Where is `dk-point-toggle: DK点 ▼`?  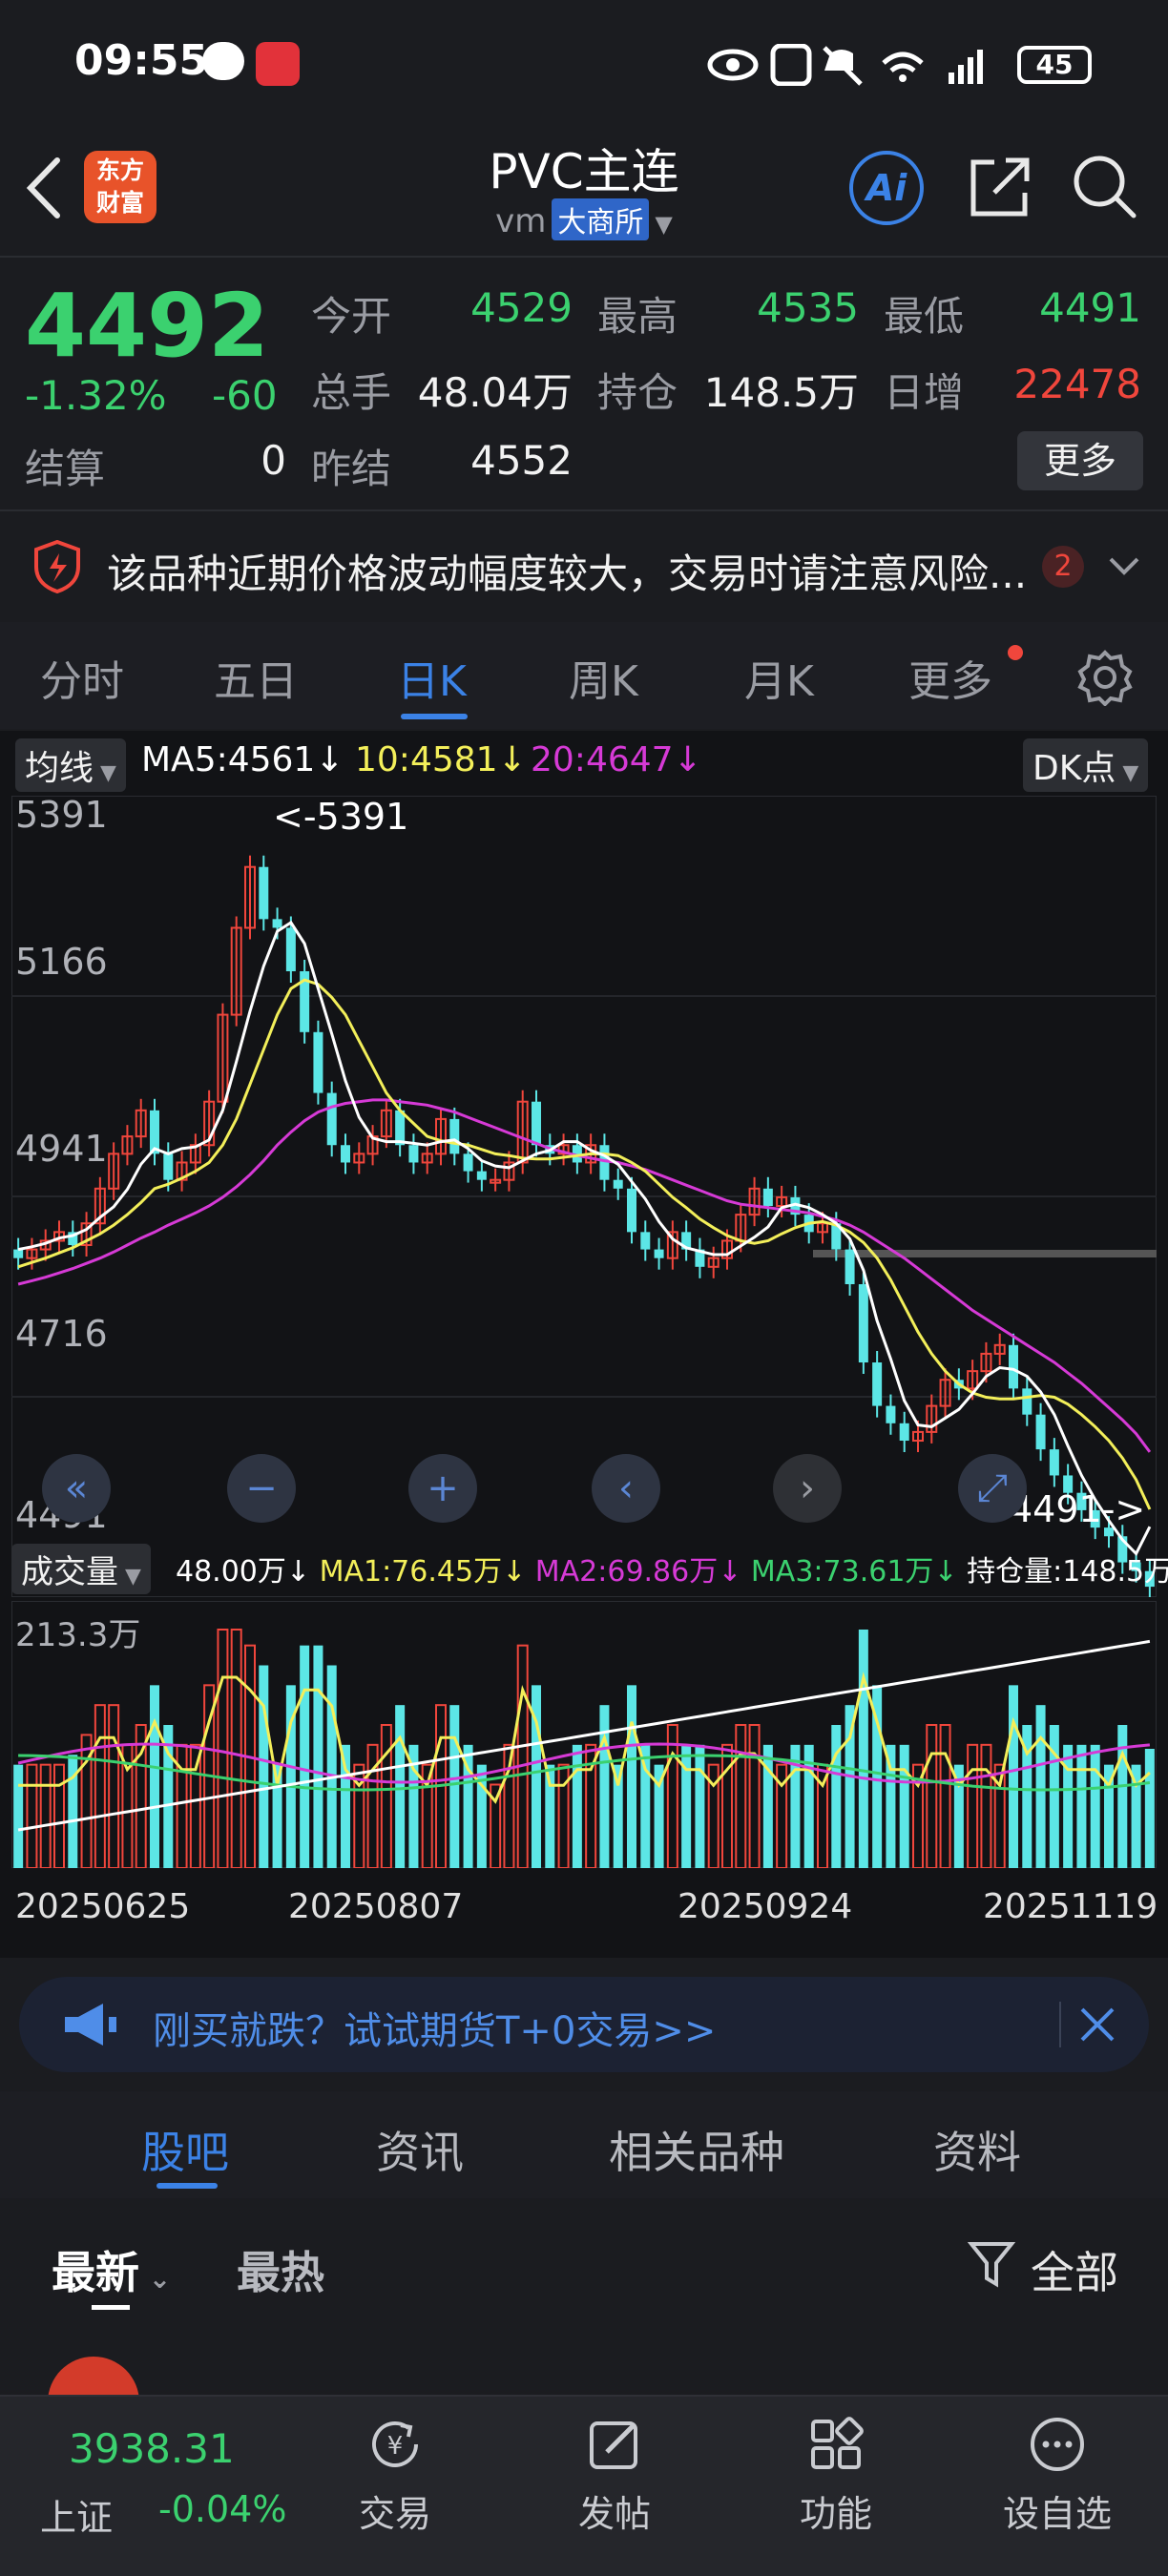 dk-point-toggle: DK点 ▼ is located at coordinates (1086, 765).